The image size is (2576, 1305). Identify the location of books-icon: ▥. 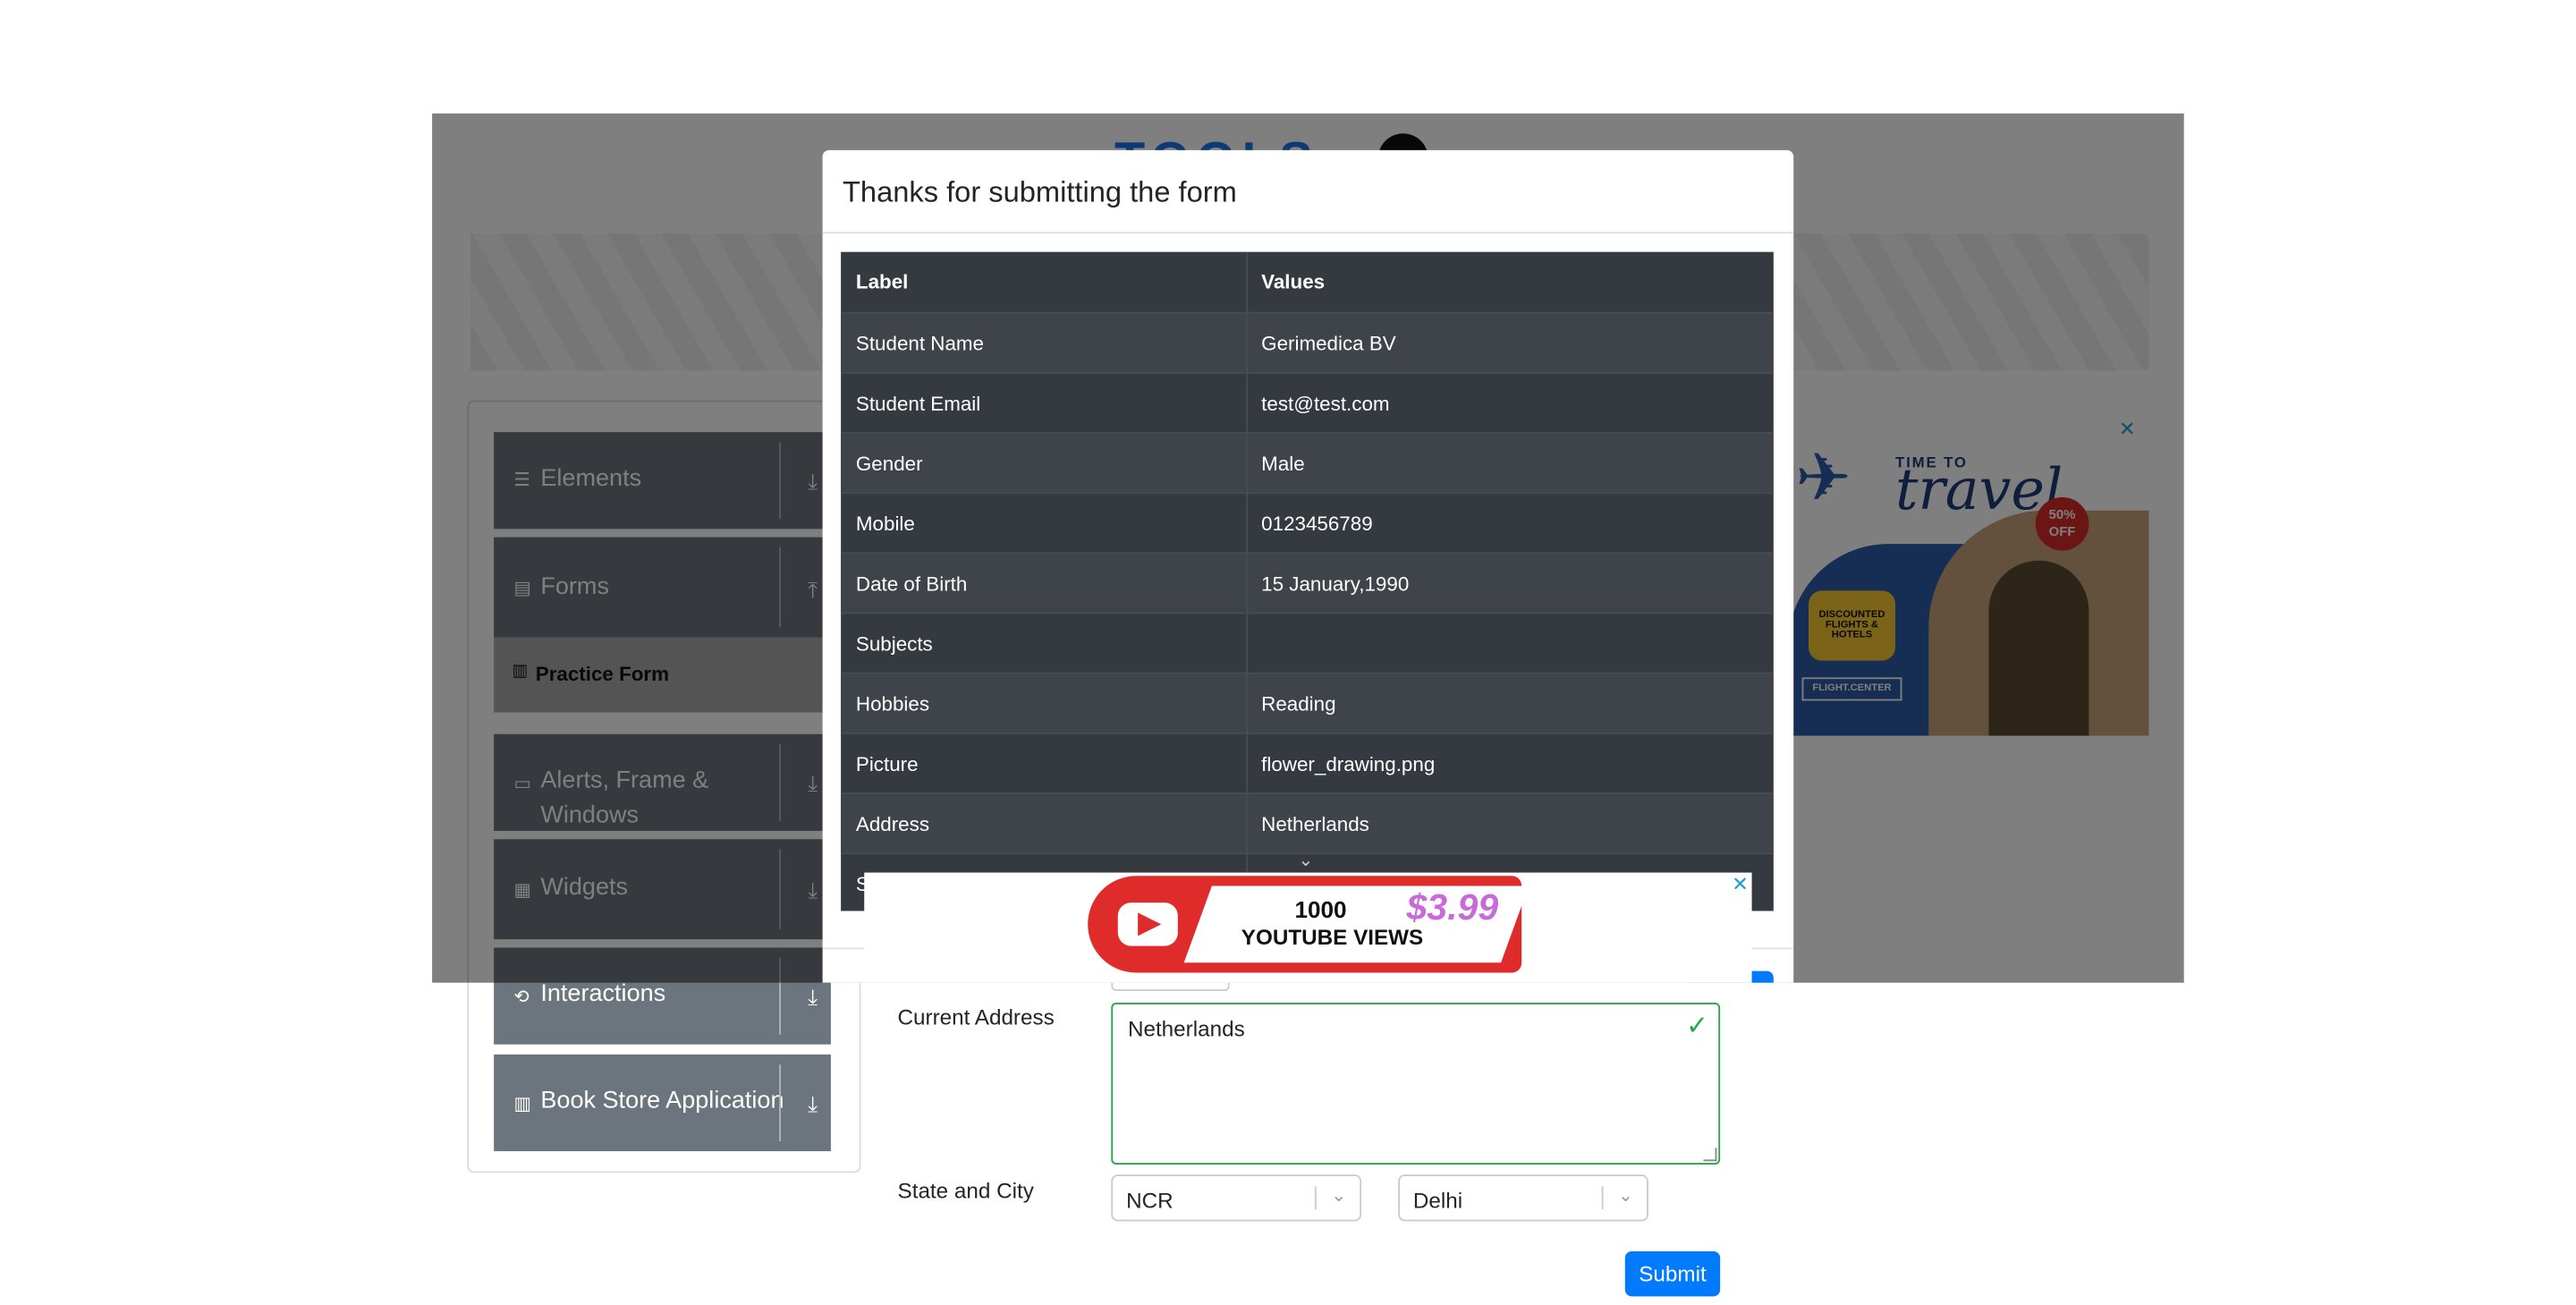
(522, 1104).